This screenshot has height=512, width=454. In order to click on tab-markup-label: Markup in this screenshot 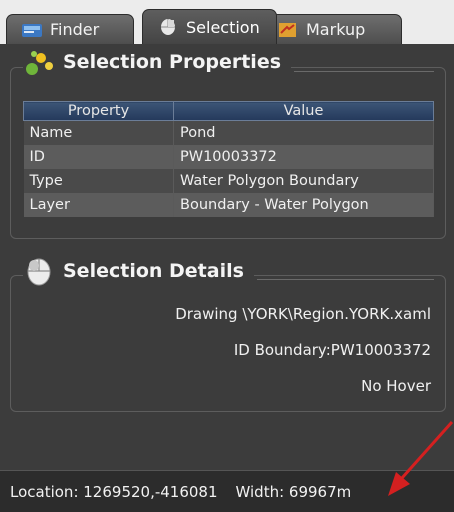, I will do `click(336, 29)`.